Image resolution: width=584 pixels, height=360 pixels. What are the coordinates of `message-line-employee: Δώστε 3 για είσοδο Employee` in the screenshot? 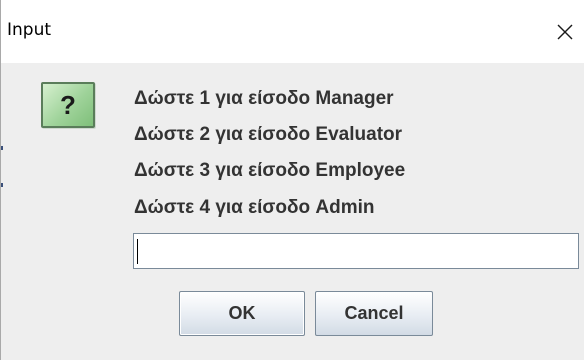 It's located at (270, 170).